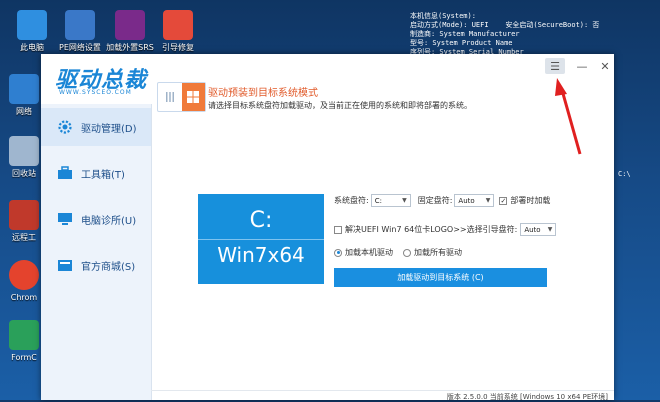 The width and height of the screenshot is (660, 402). I want to click on close-icon: ✕, so click(605, 66).